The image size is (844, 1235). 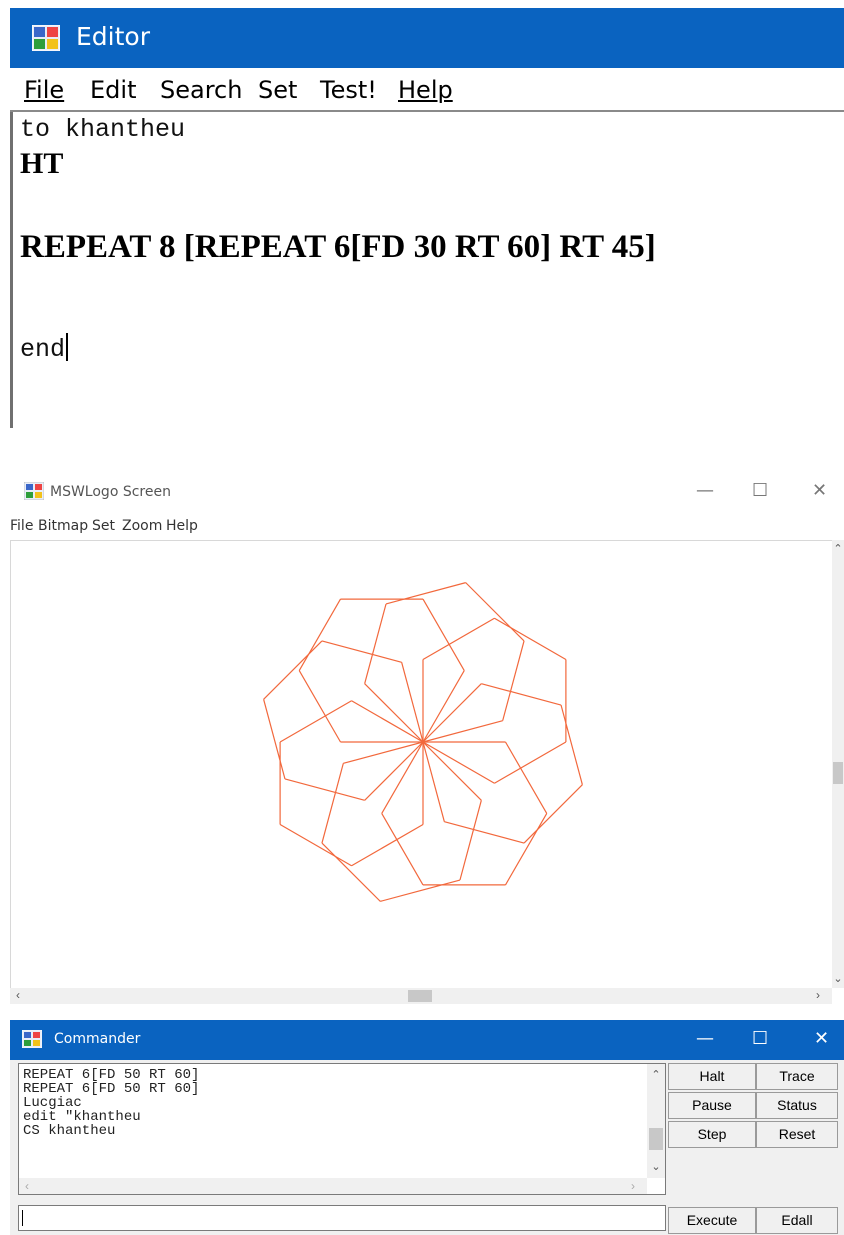 I want to click on commander-title-bar: Commander — ☐ ✕, so click(x=427, y=1040).